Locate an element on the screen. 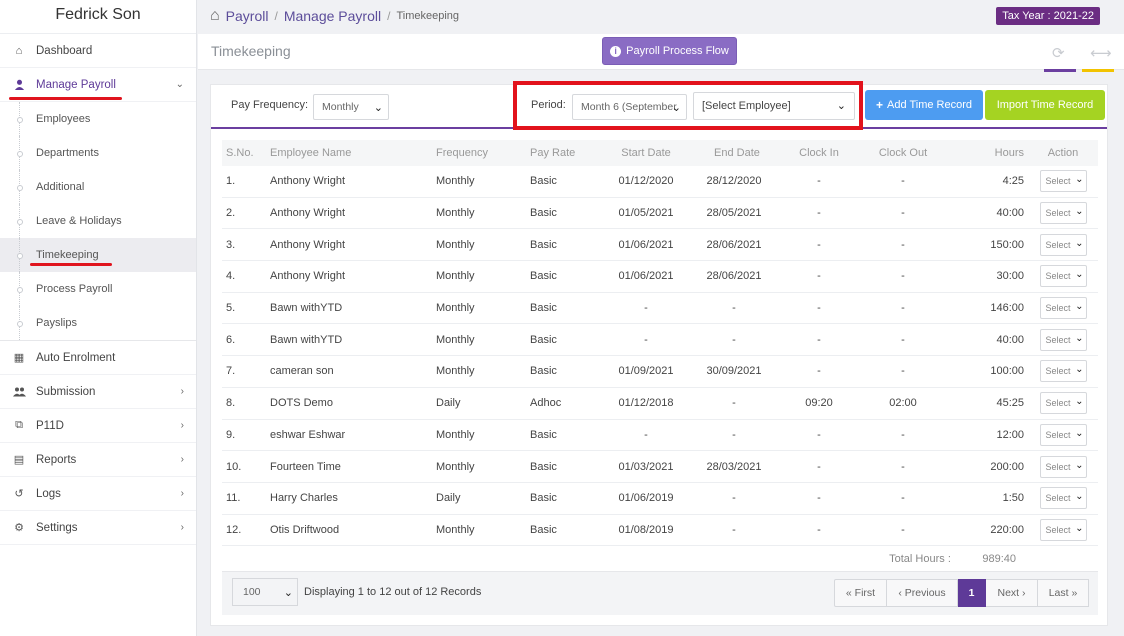 The width and height of the screenshot is (1124, 636). next-page-button: Next › is located at coordinates (1012, 593).